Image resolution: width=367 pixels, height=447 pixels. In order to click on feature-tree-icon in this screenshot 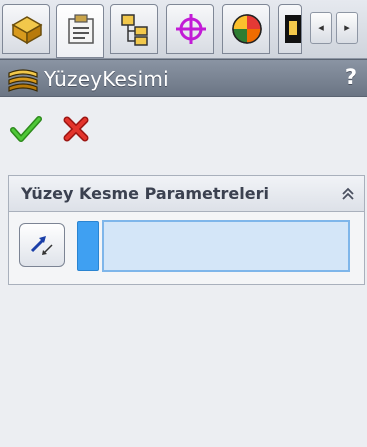, I will do `click(27, 30)`.